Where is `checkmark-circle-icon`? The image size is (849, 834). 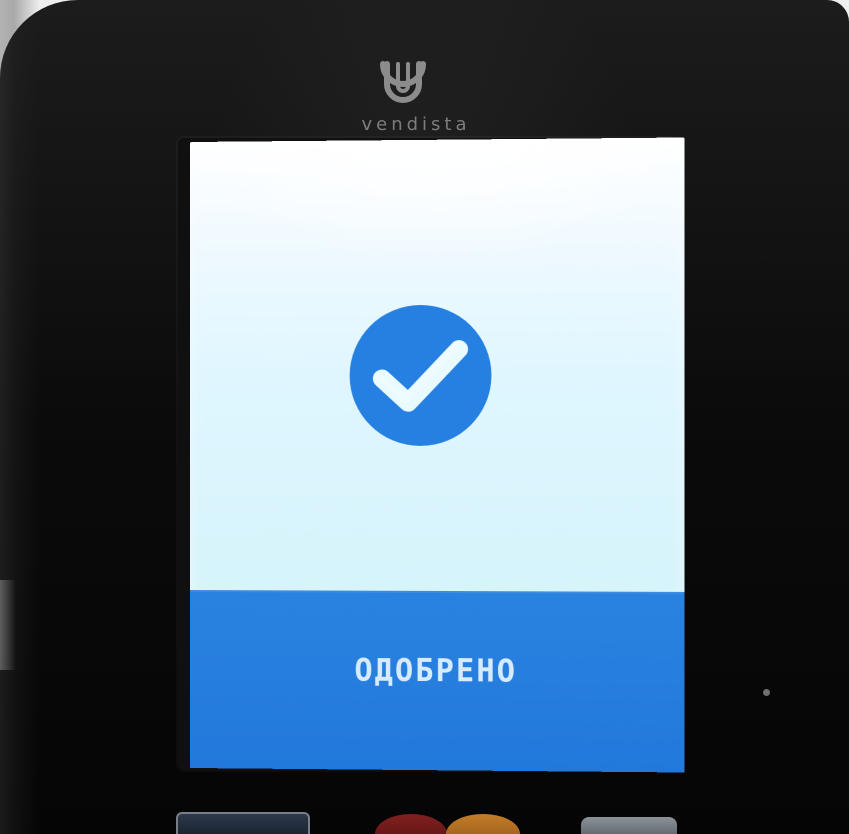 checkmark-circle-icon is located at coordinates (421, 375).